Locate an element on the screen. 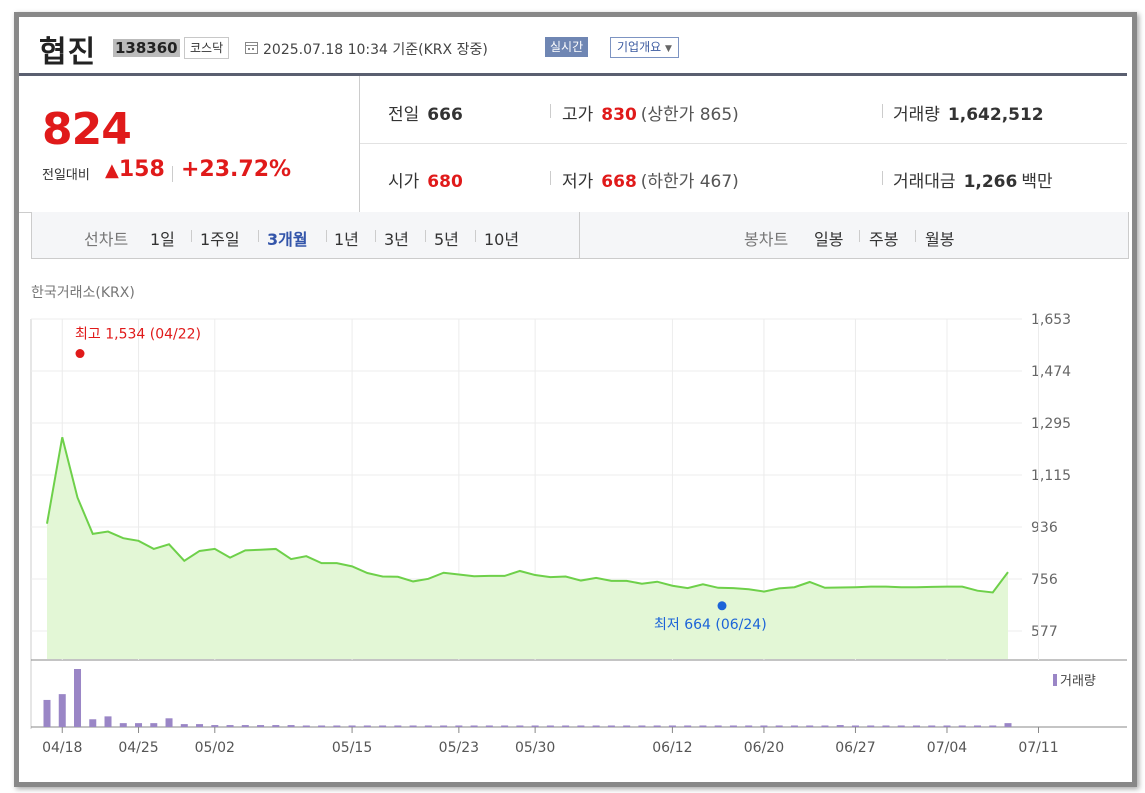  prev-diff-label: 전일대비 is located at coordinates (66, 175).